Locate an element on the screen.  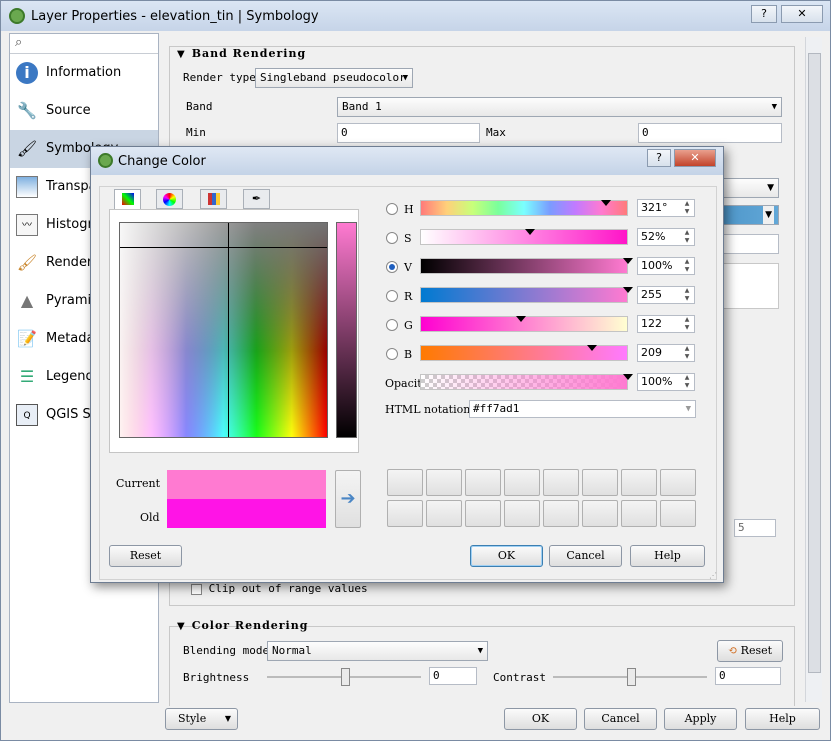
dialog-ok-button: OK is located at coordinates (506, 556).